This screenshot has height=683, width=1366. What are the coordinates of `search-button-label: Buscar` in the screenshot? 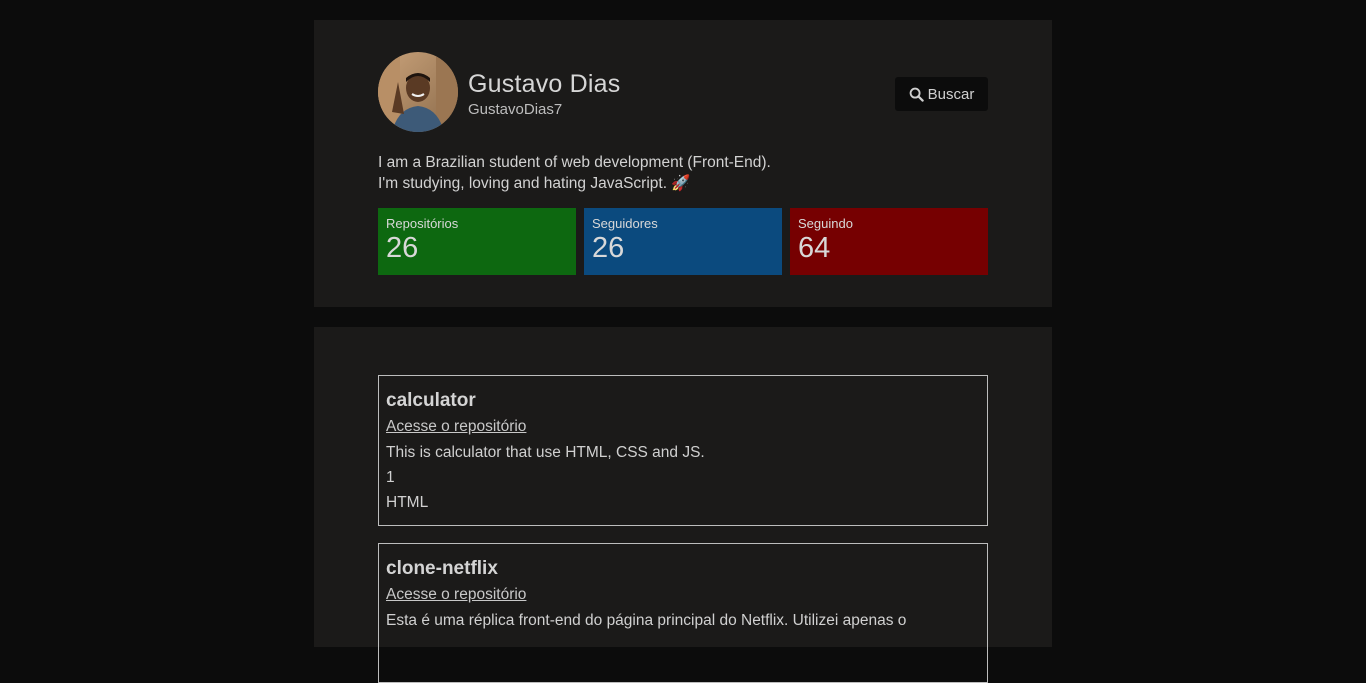 It's located at (951, 94).